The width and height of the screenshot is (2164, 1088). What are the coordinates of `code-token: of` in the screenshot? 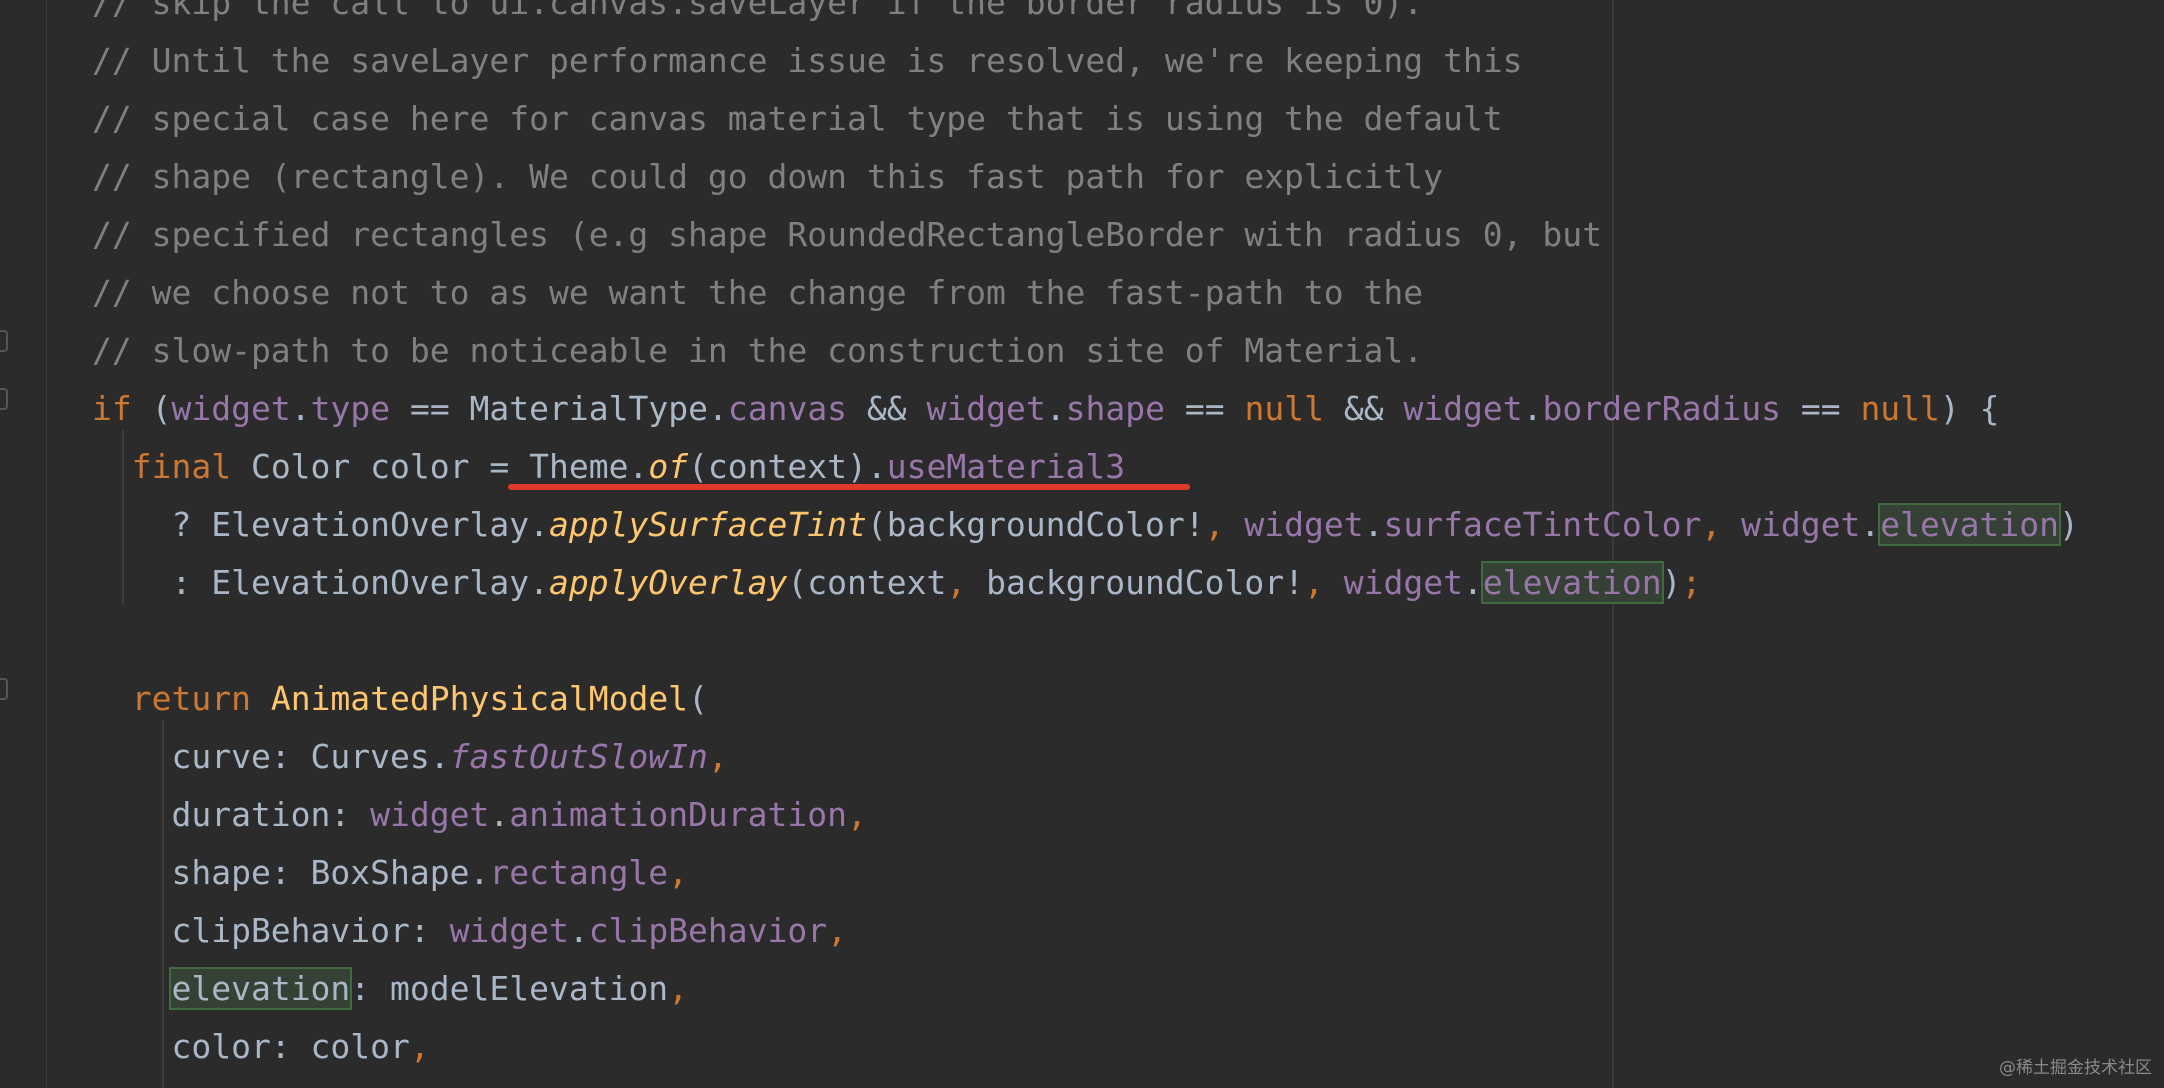 It's located at (668, 466).